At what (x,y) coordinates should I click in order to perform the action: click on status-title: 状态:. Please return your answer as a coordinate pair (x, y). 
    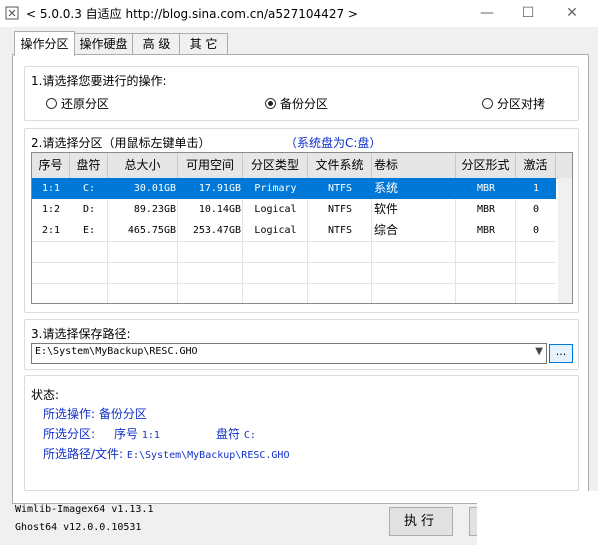
    Looking at the image, I should click on (45, 395).